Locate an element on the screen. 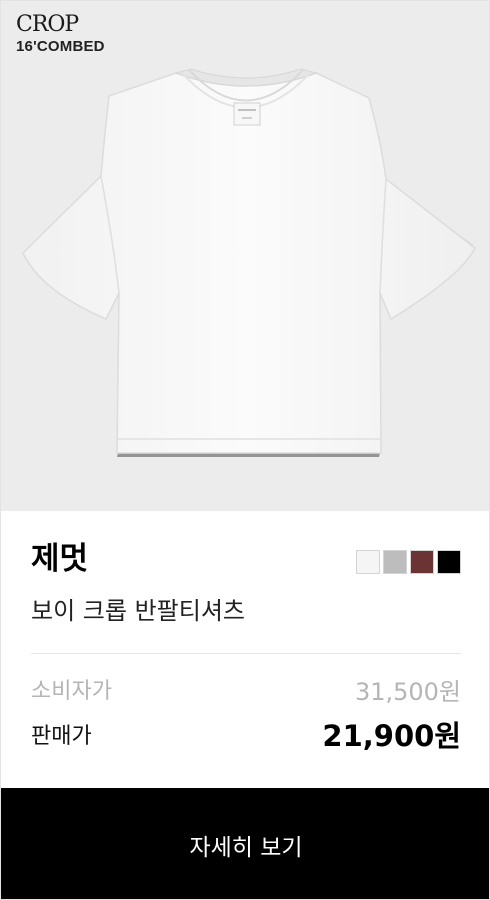 The height and width of the screenshot is (900, 490). color-swatch-black is located at coordinates (449, 562).